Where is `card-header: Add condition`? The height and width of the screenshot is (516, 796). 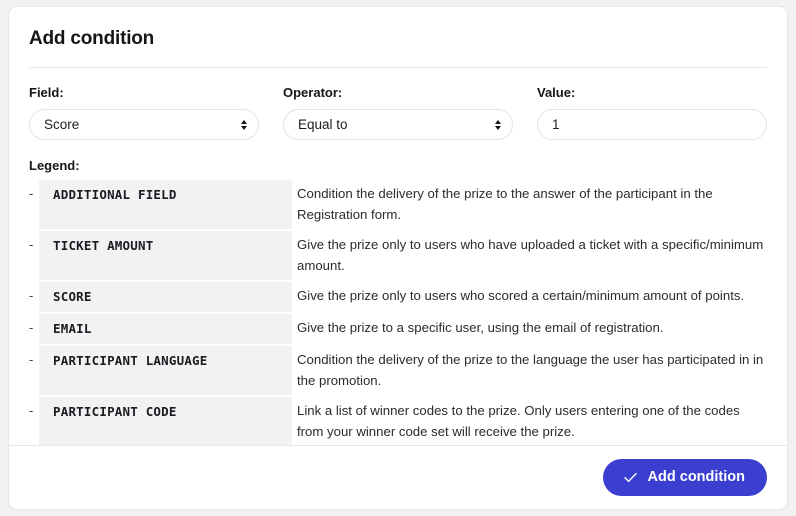 card-header: Add condition is located at coordinates (398, 37).